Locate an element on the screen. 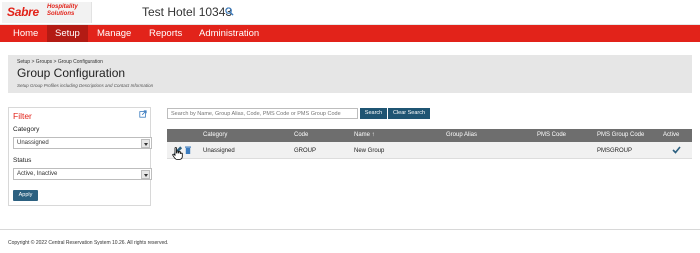  nav-item-reports: Reports is located at coordinates (165, 33).